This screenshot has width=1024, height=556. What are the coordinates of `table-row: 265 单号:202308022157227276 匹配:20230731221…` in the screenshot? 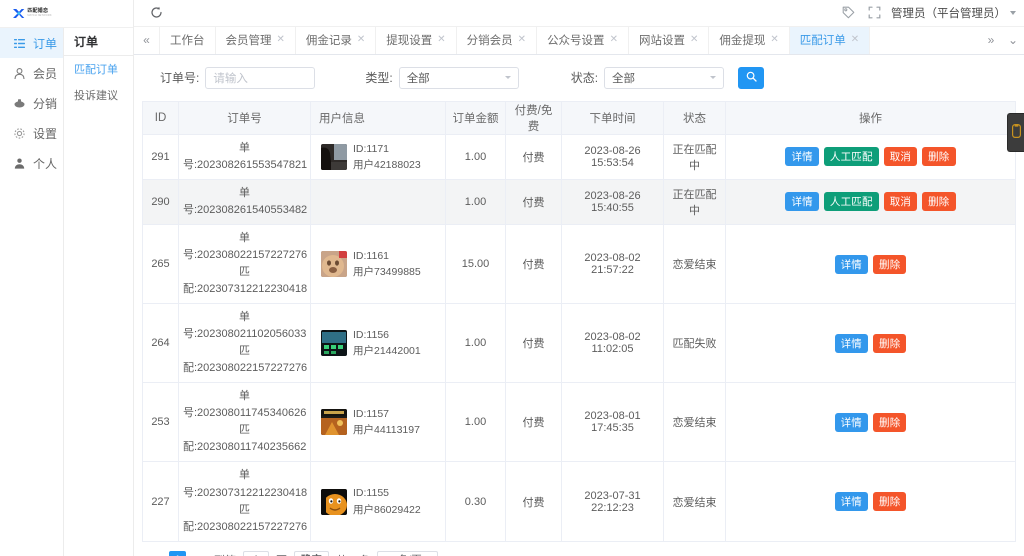 It's located at (579, 264).